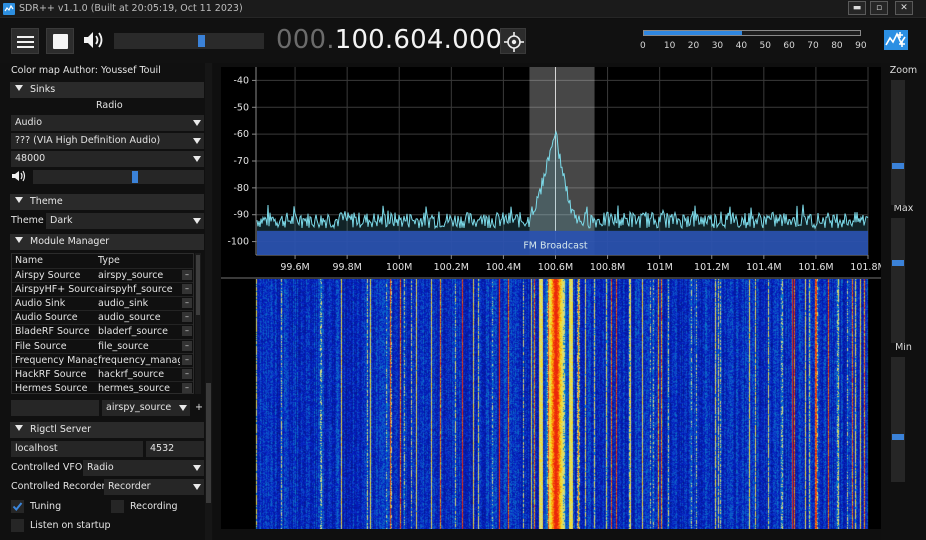 This screenshot has height=540, width=926. Describe the element at coordinates (305, 40) in the screenshot. I see `frequency-digits-leading: 000.` at that location.